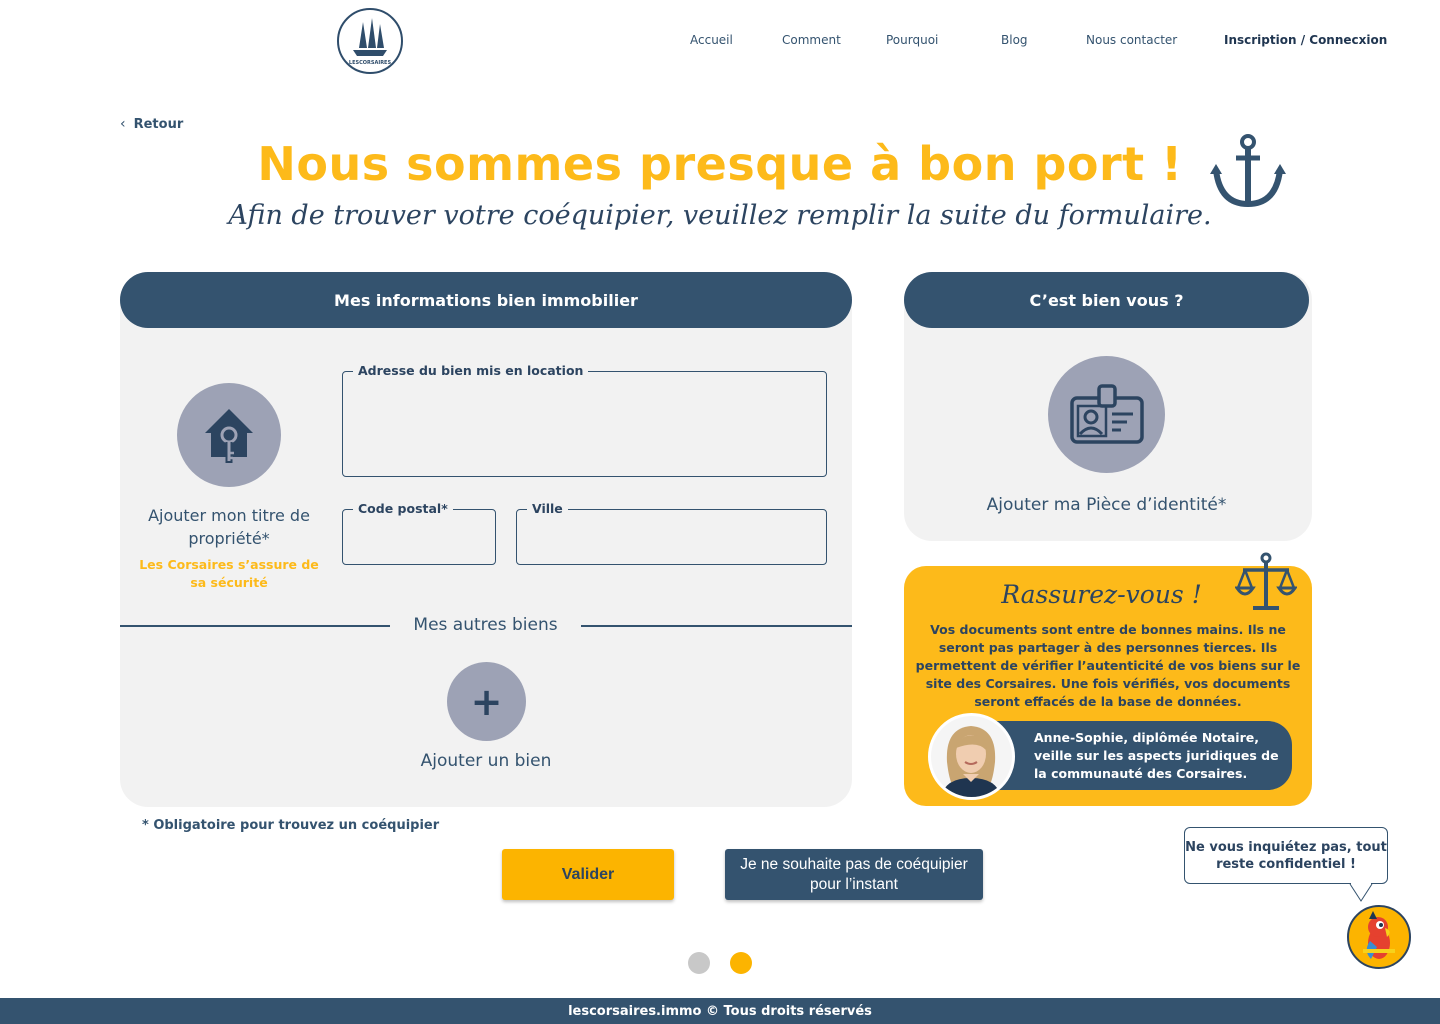 This screenshot has width=1440, height=1024. What do you see at coordinates (1014, 40) in the screenshot?
I see `nav-blog: Blog` at bounding box center [1014, 40].